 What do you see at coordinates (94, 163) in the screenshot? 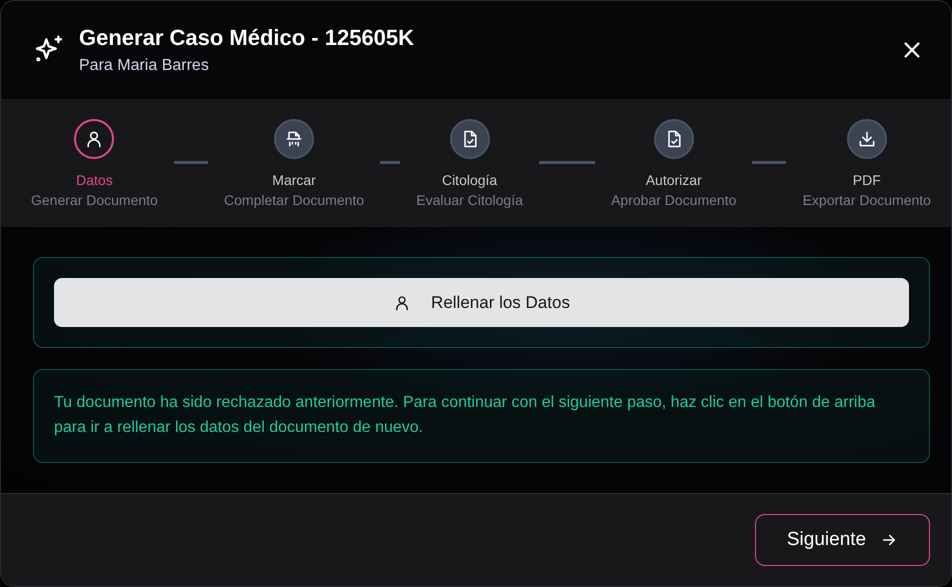
I see `stepper-step: Datos Generar Documento` at bounding box center [94, 163].